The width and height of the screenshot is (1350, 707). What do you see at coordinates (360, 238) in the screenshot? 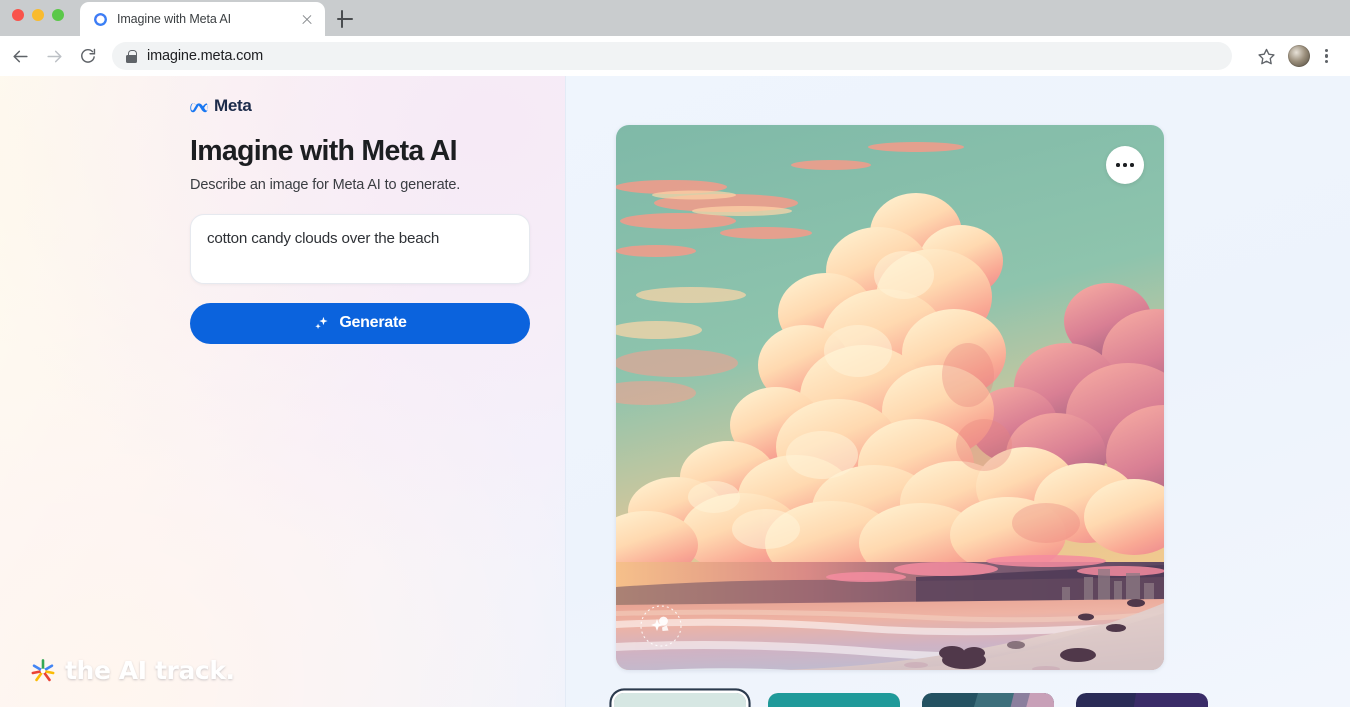
I see `prompt-input` at bounding box center [360, 238].